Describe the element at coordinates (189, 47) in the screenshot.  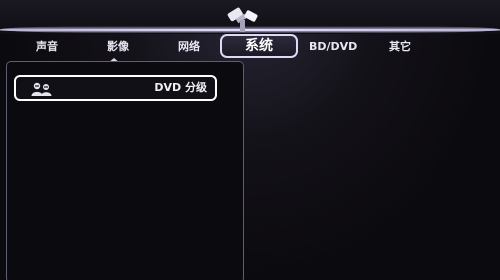
I see `tab-network: 网络` at that location.